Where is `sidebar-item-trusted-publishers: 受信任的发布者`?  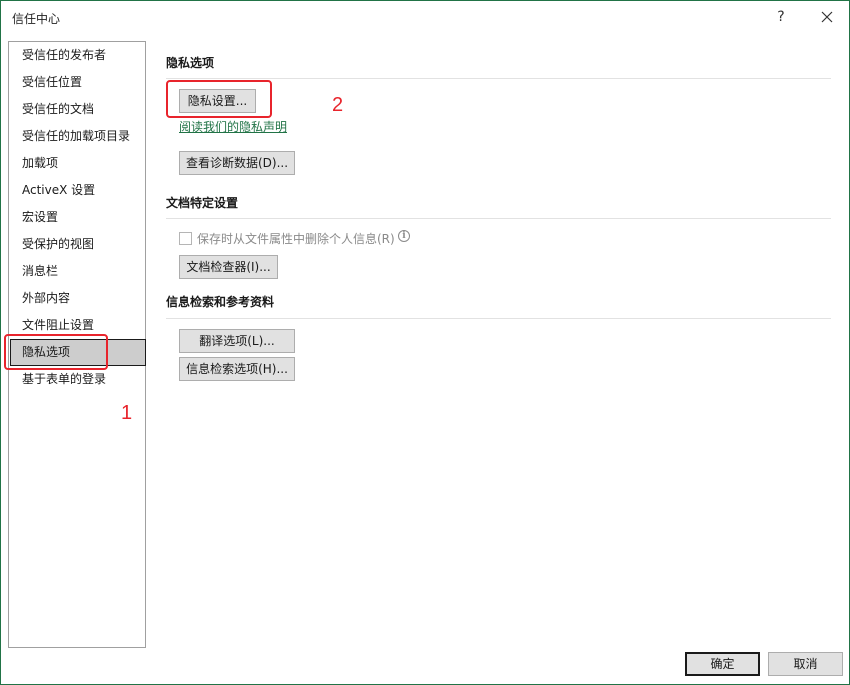 sidebar-item-trusted-publishers: 受信任的发布者 is located at coordinates (78, 55).